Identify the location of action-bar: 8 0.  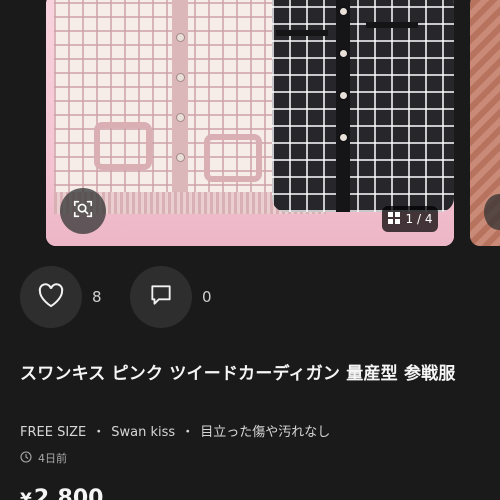
(126, 297).